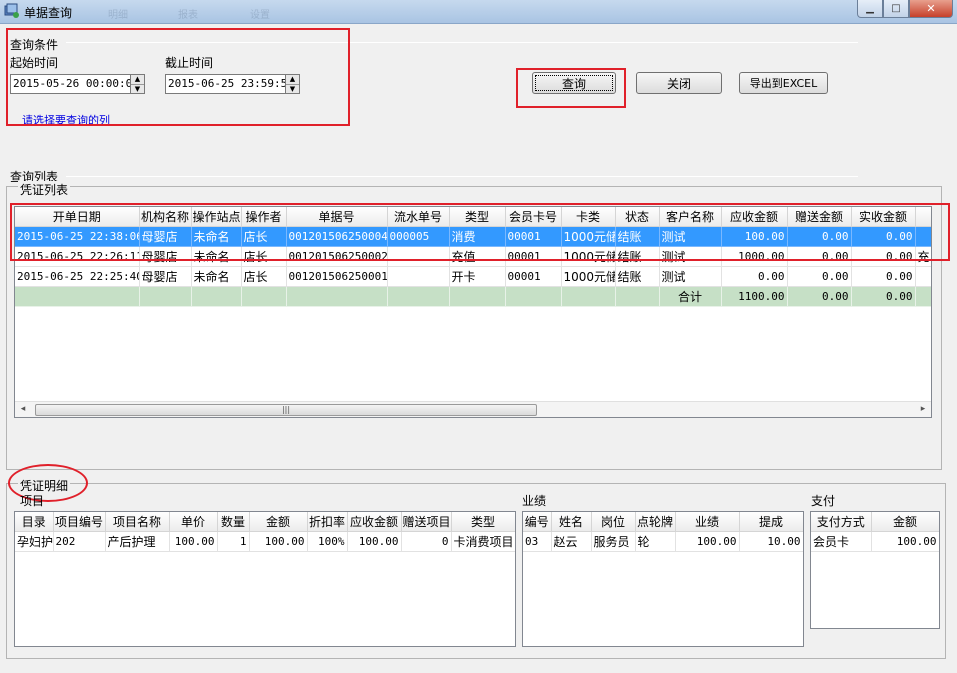 The image size is (957, 673). I want to click on payment-grid: 支付方式 金额 会员卡 100.00, so click(875, 570).